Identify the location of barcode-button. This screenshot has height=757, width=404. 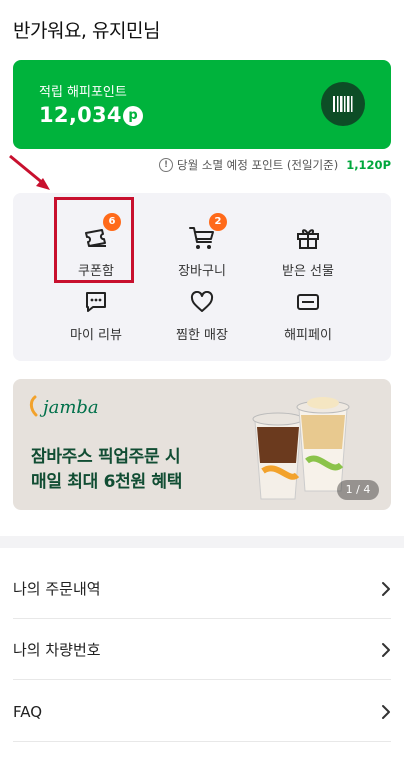
(343, 104).